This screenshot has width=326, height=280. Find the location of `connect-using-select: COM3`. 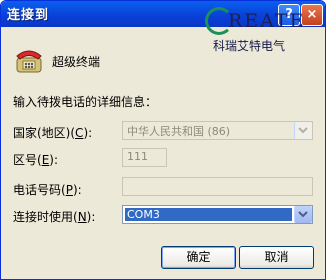

connect-using-select: COM3 is located at coordinates (217, 214).